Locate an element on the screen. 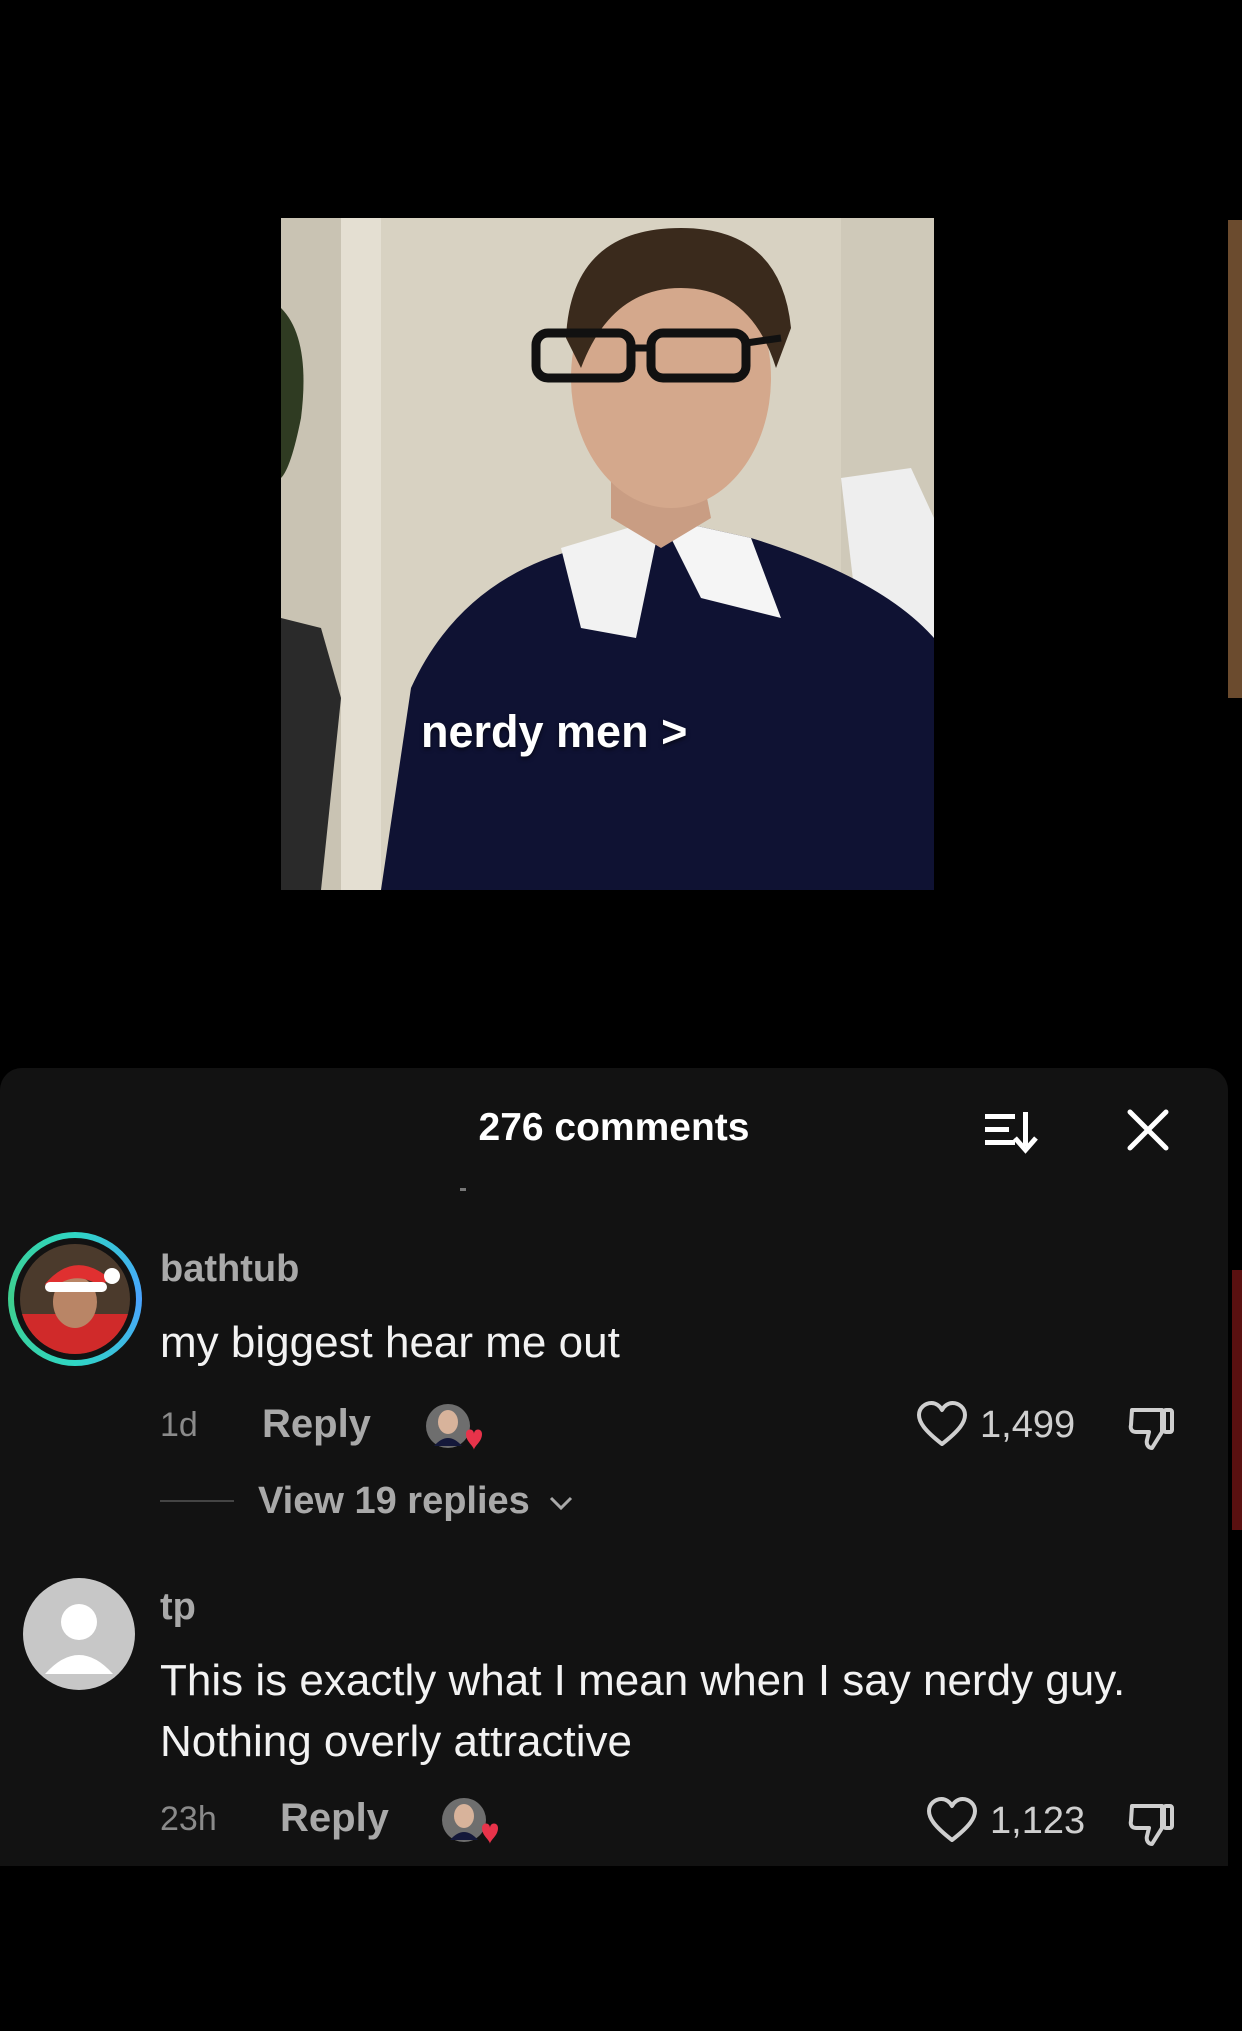 The height and width of the screenshot is (2031, 1242). like-group: 1,499 is located at coordinates (1006, 1425).